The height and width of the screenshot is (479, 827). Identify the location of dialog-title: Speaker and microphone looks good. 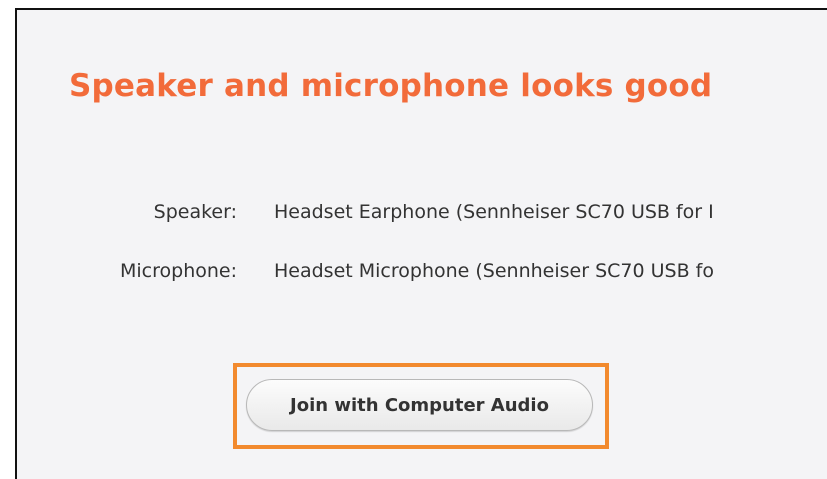
(391, 86).